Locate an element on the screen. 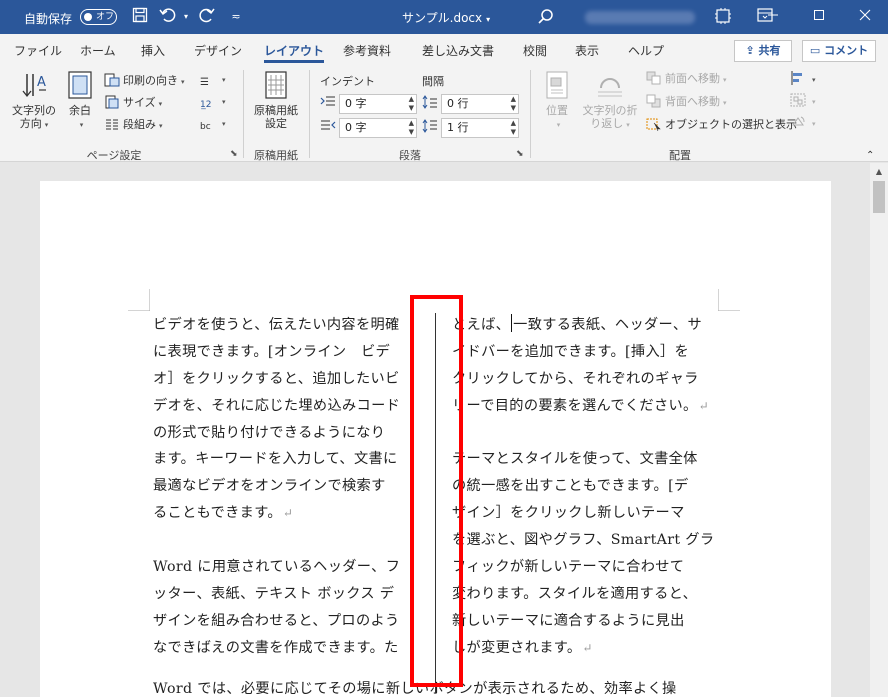  send-backward-button: 背面へ移動 ▾ is located at coordinates (686, 102).